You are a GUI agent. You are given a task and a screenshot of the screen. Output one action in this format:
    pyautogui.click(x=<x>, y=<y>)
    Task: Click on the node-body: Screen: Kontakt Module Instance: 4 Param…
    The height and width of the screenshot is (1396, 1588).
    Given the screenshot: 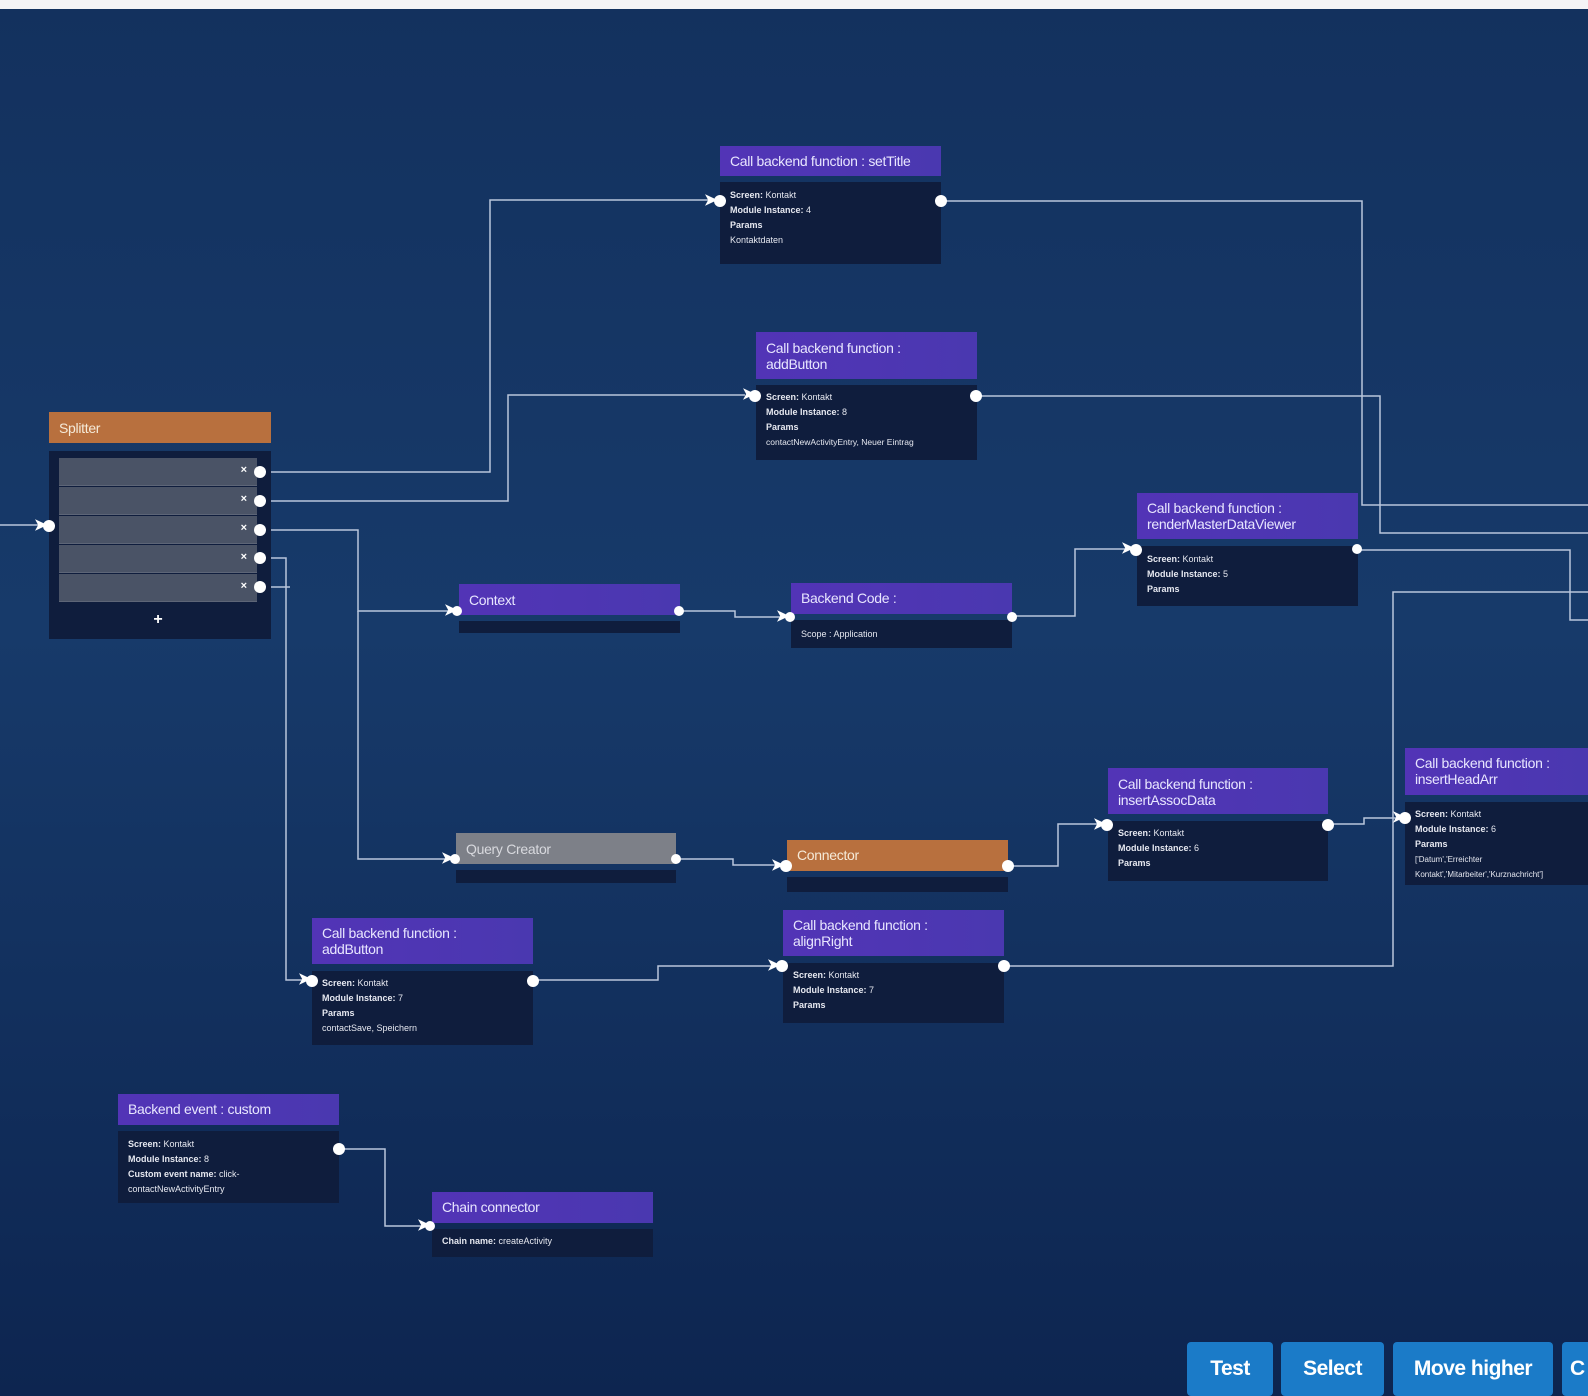 What is the action you would take?
    pyautogui.click(x=830, y=223)
    